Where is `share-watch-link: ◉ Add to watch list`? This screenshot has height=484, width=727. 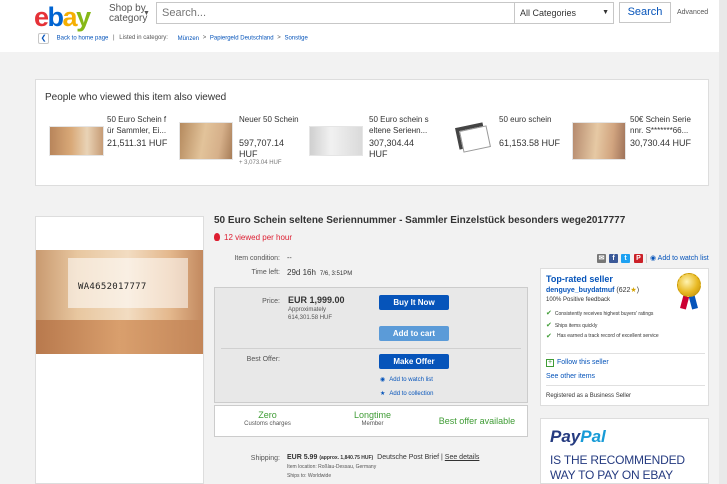
share-watch-link: ◉ Add to watch list is located at coordinates (679, 258).